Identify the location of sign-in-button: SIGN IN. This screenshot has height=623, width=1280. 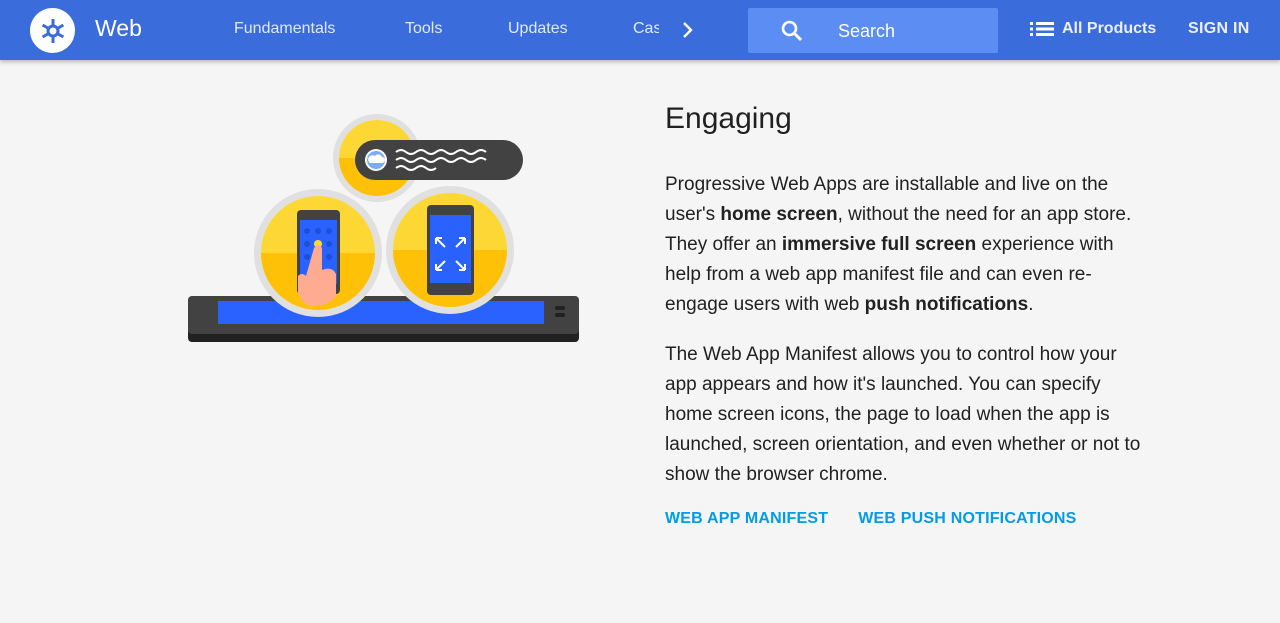
(1219, 29).